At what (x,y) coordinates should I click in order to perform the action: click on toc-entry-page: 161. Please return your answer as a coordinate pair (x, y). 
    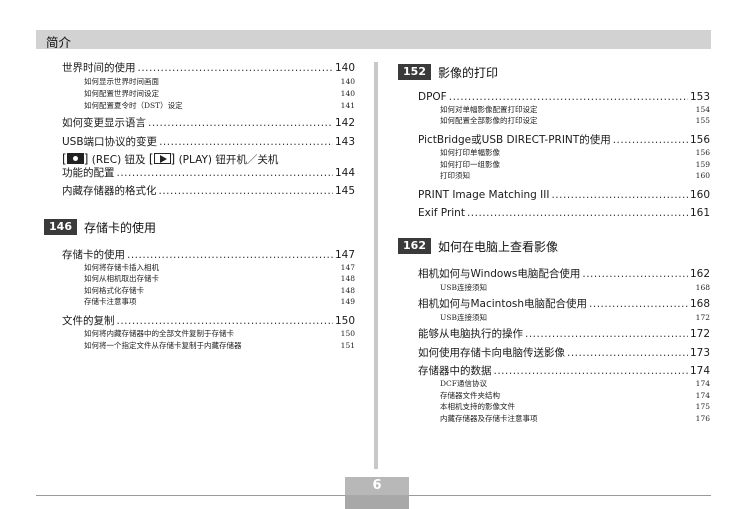
    Looking at the image, I should click on (699, 213).